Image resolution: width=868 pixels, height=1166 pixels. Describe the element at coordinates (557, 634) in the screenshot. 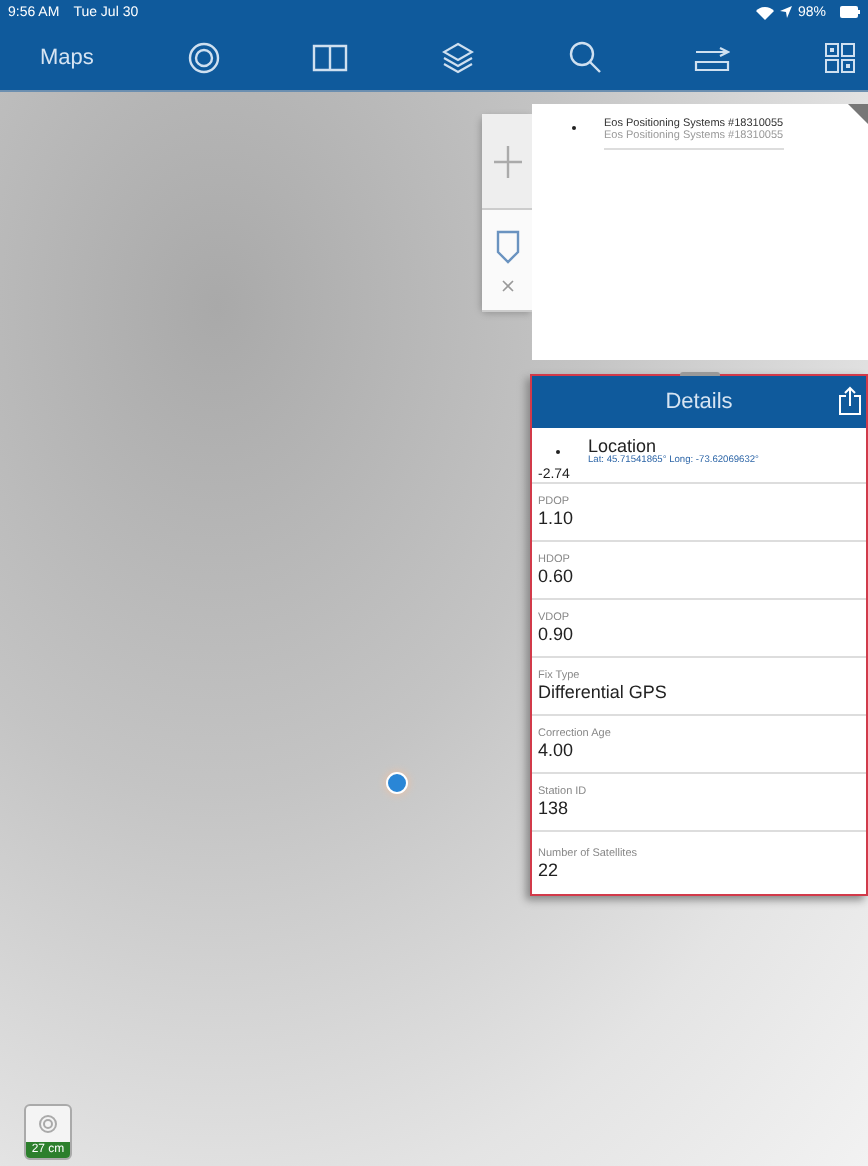

I see `field-value: 0.90` at that location.